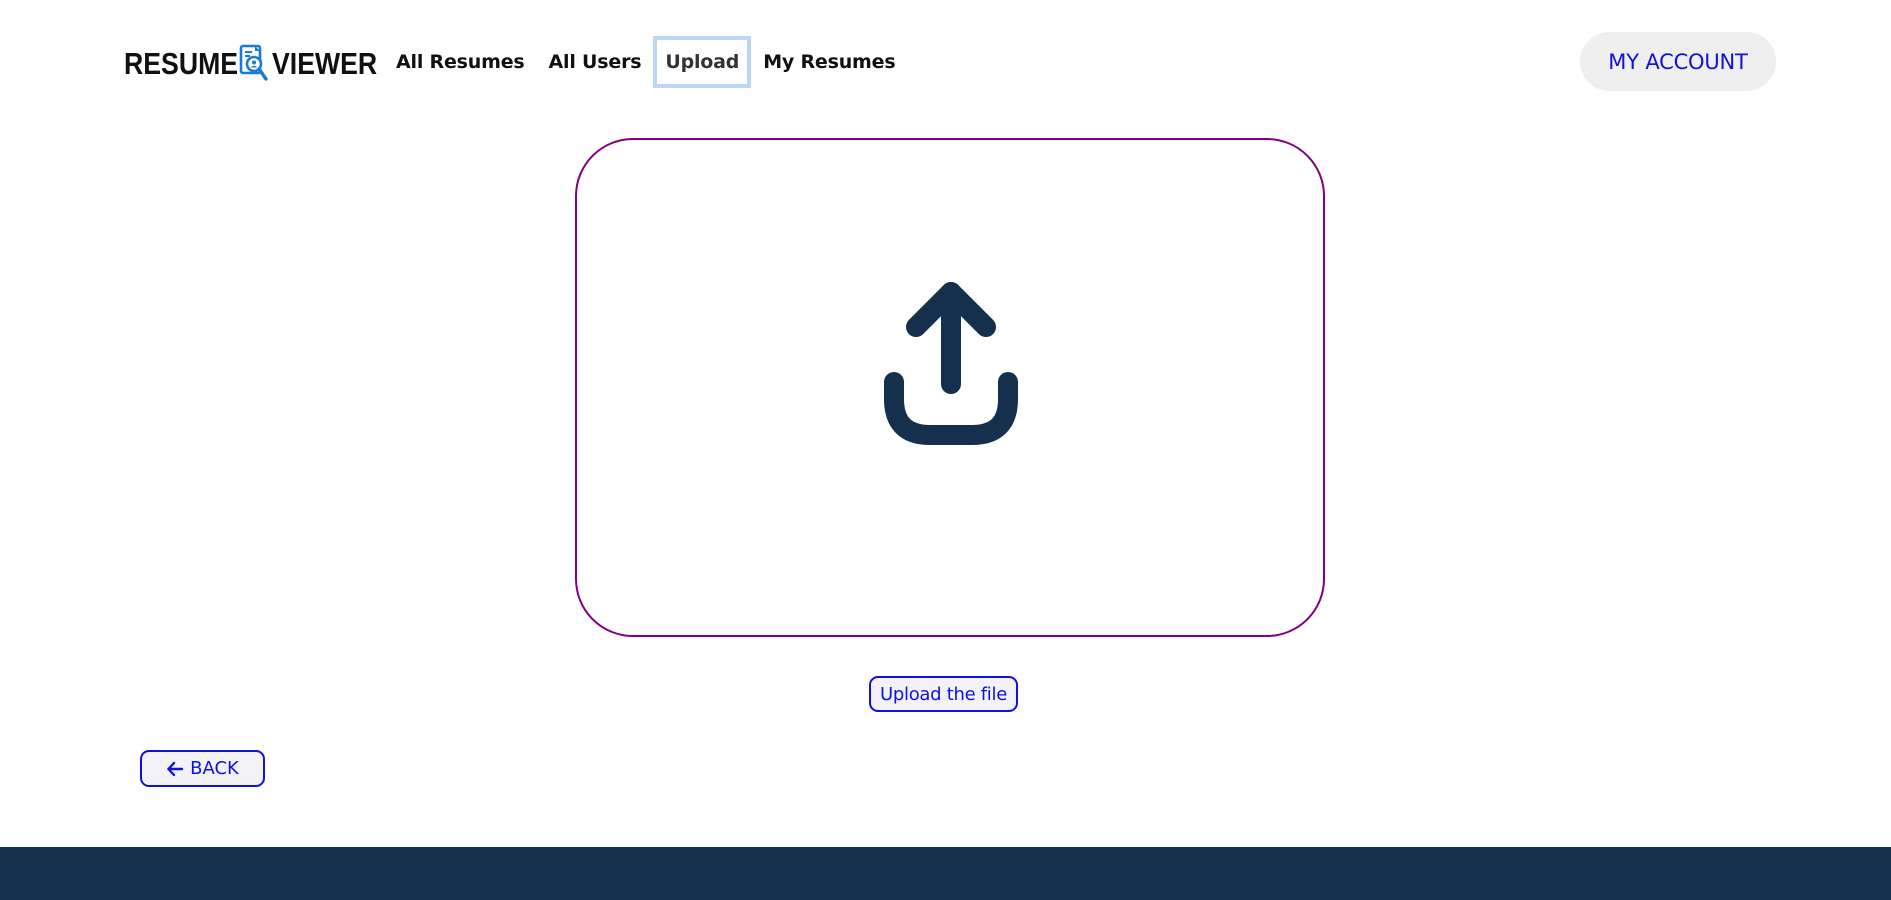 This screenshot has height=900, width=1891. I want to click on site-logo: RESUME VIEWER, so click(254, 63).